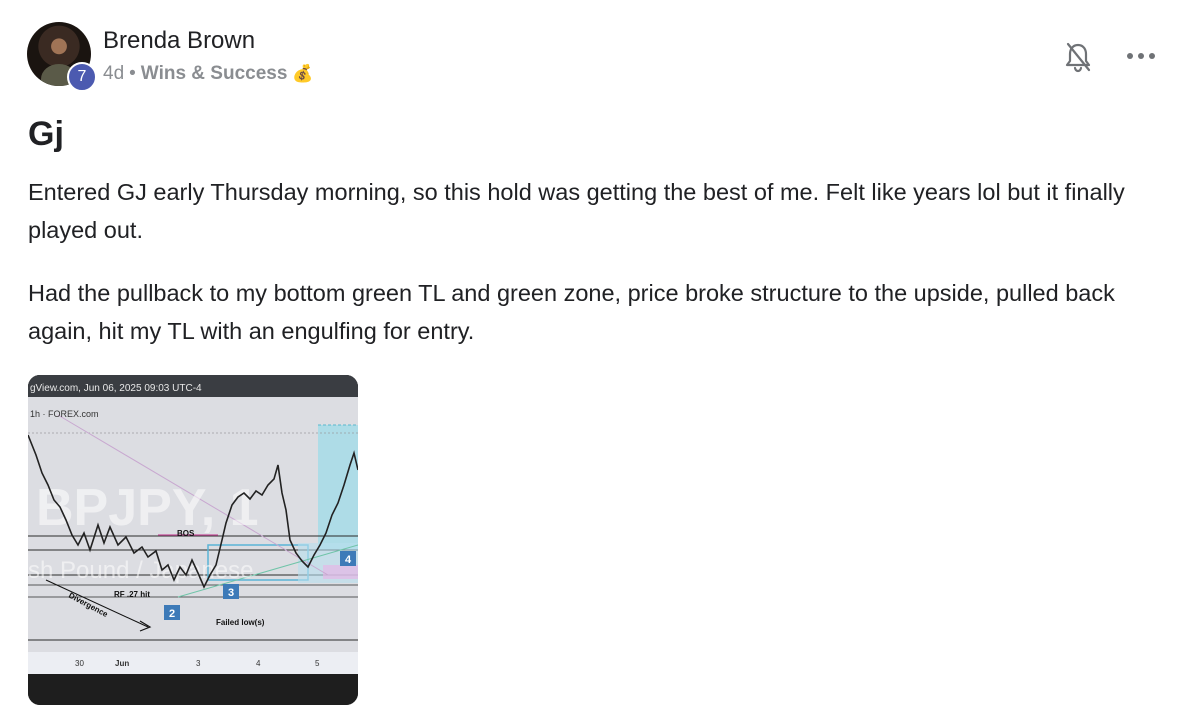 The width and height of the screenshot is (1200, 719). I want to click on rf-label: RF .27 hit, so click(132, 594).